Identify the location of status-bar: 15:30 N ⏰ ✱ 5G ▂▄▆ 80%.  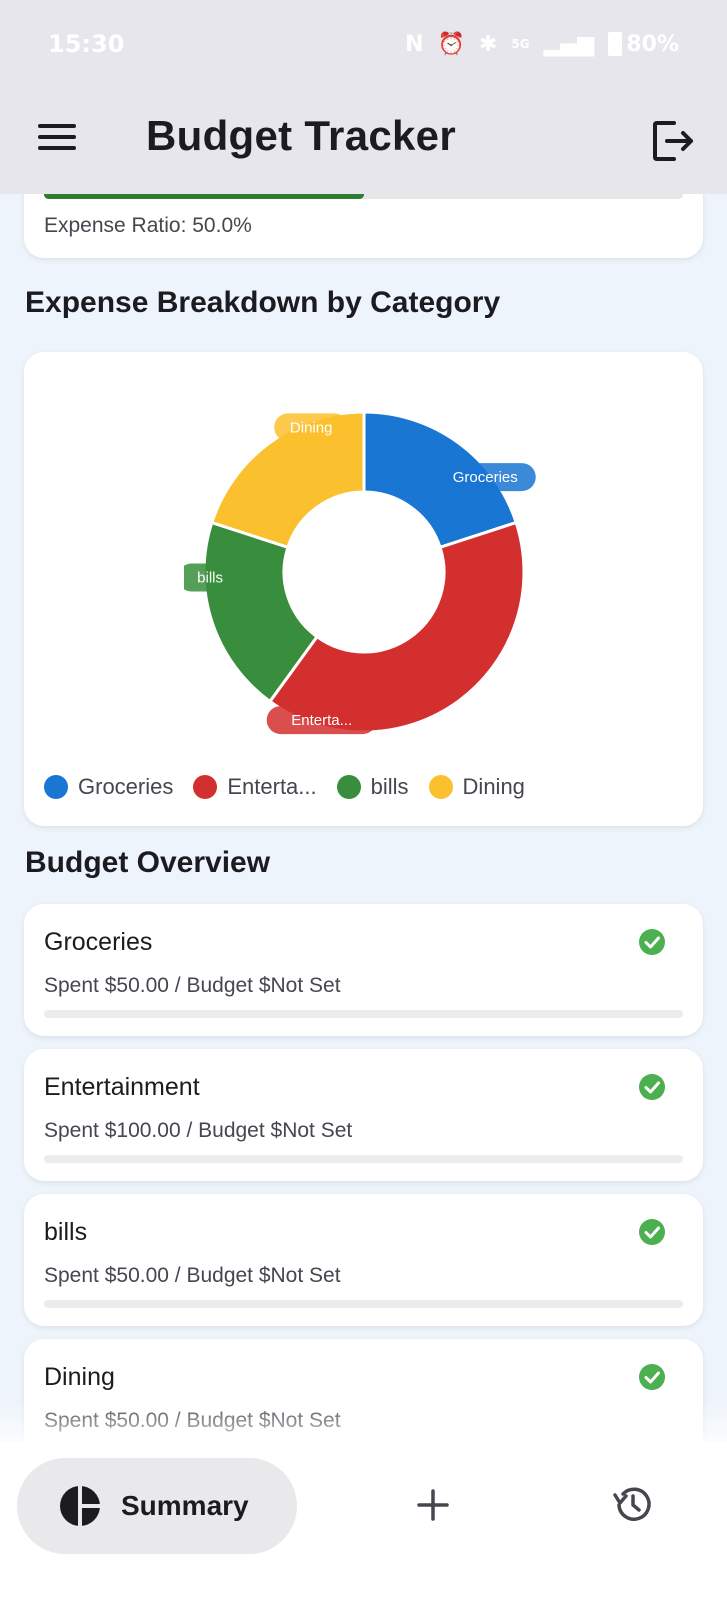
(363, 44).